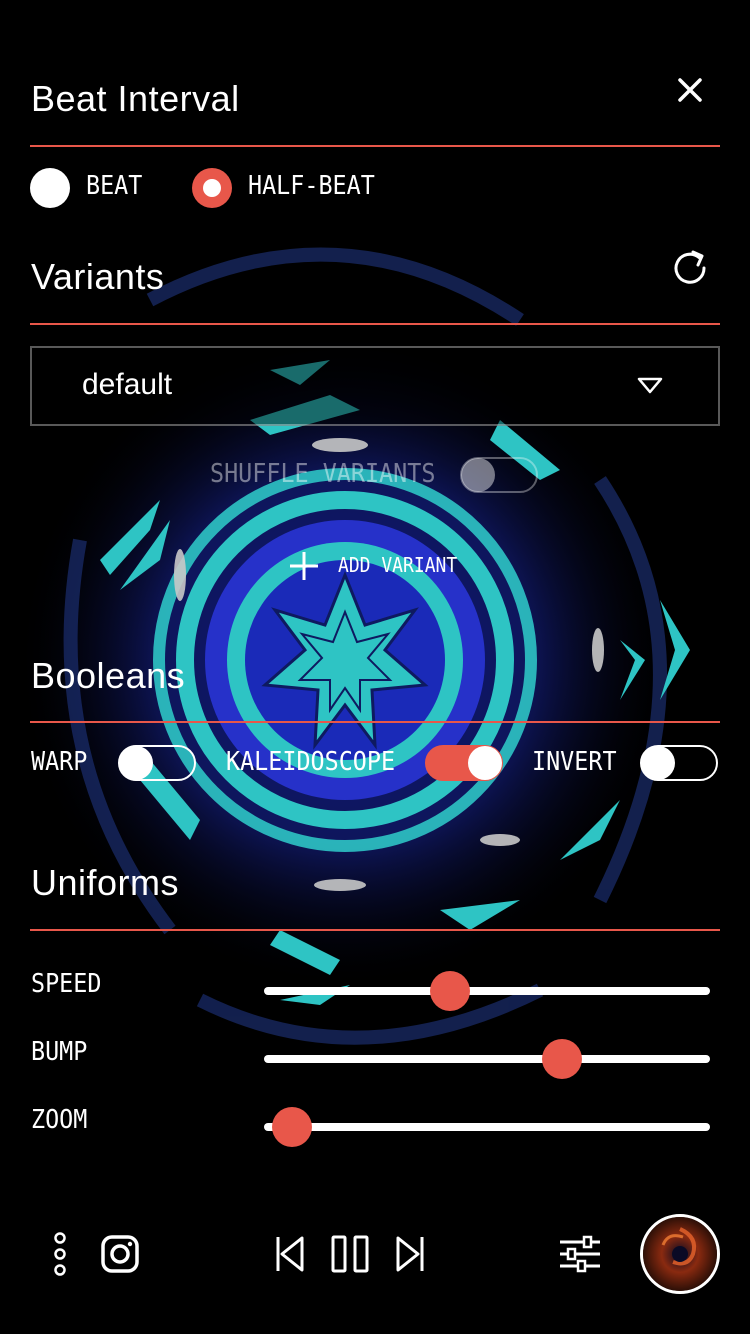 The image size is (750, 1334). What do you see at coordinates (59, 1052) in the screenshot?
I see `bump-label: BUMP` at bounding box center [59, 1052].